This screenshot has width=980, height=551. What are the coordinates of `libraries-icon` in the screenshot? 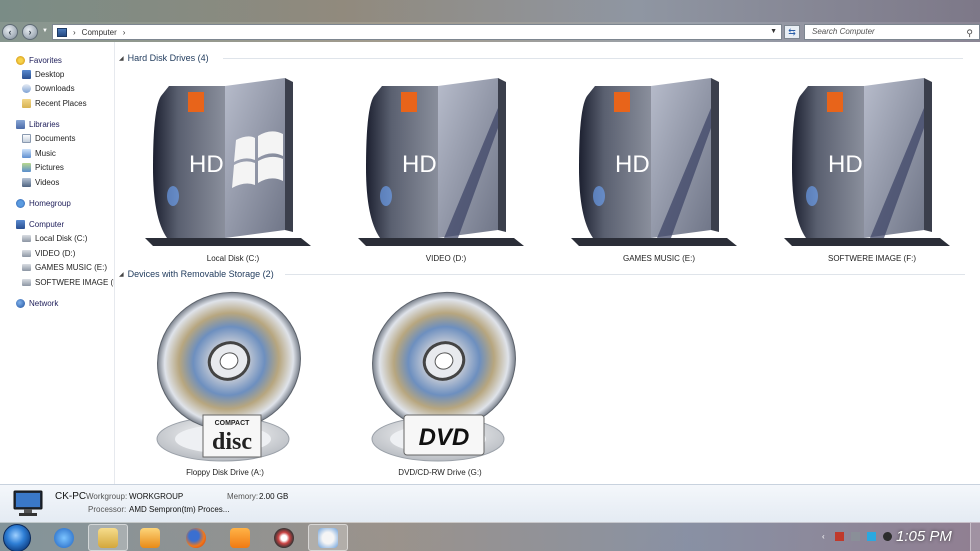 It's located at (20, 124).